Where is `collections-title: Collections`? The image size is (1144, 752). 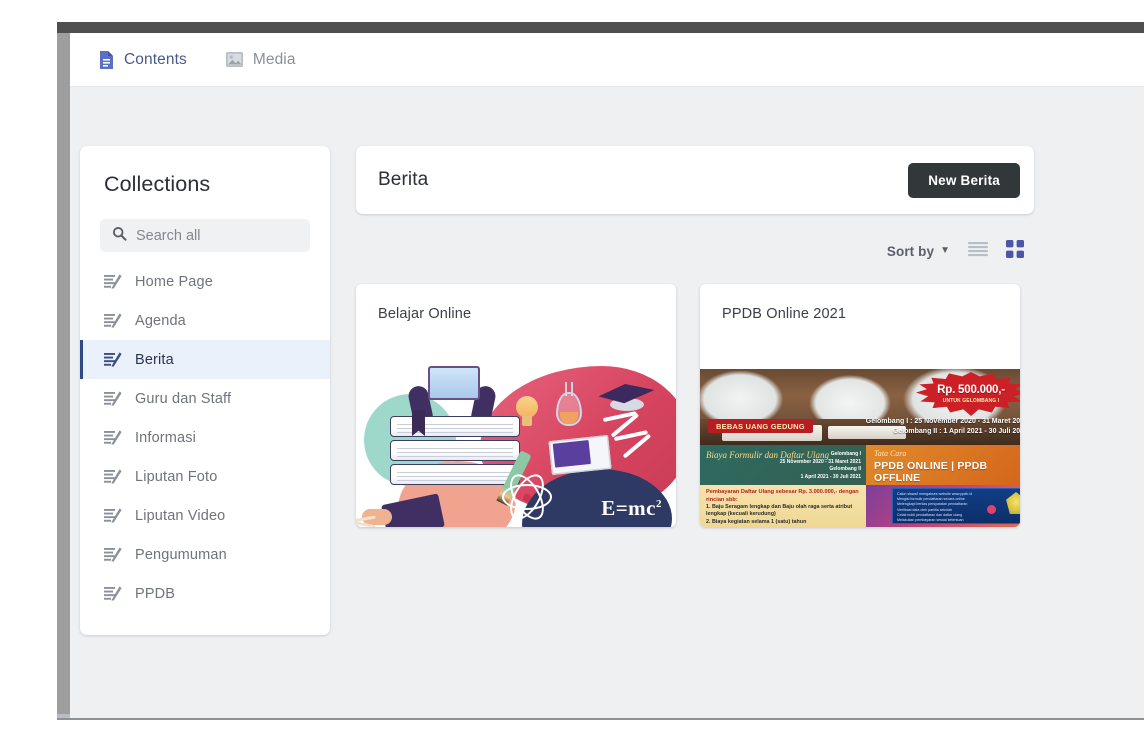 collections-title: Collections is located at coordinates (157, 184).